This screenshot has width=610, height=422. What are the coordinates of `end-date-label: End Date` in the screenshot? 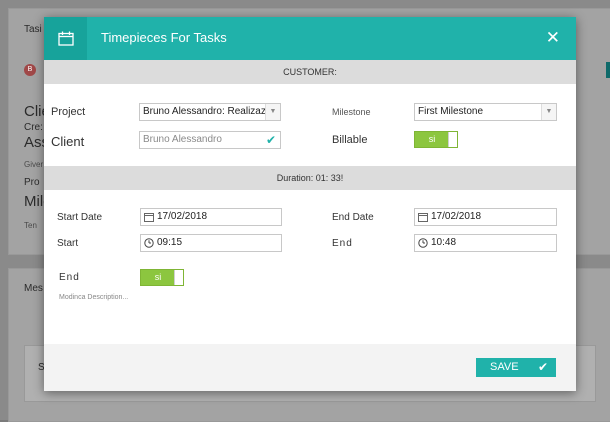 It's located at (353, 217).